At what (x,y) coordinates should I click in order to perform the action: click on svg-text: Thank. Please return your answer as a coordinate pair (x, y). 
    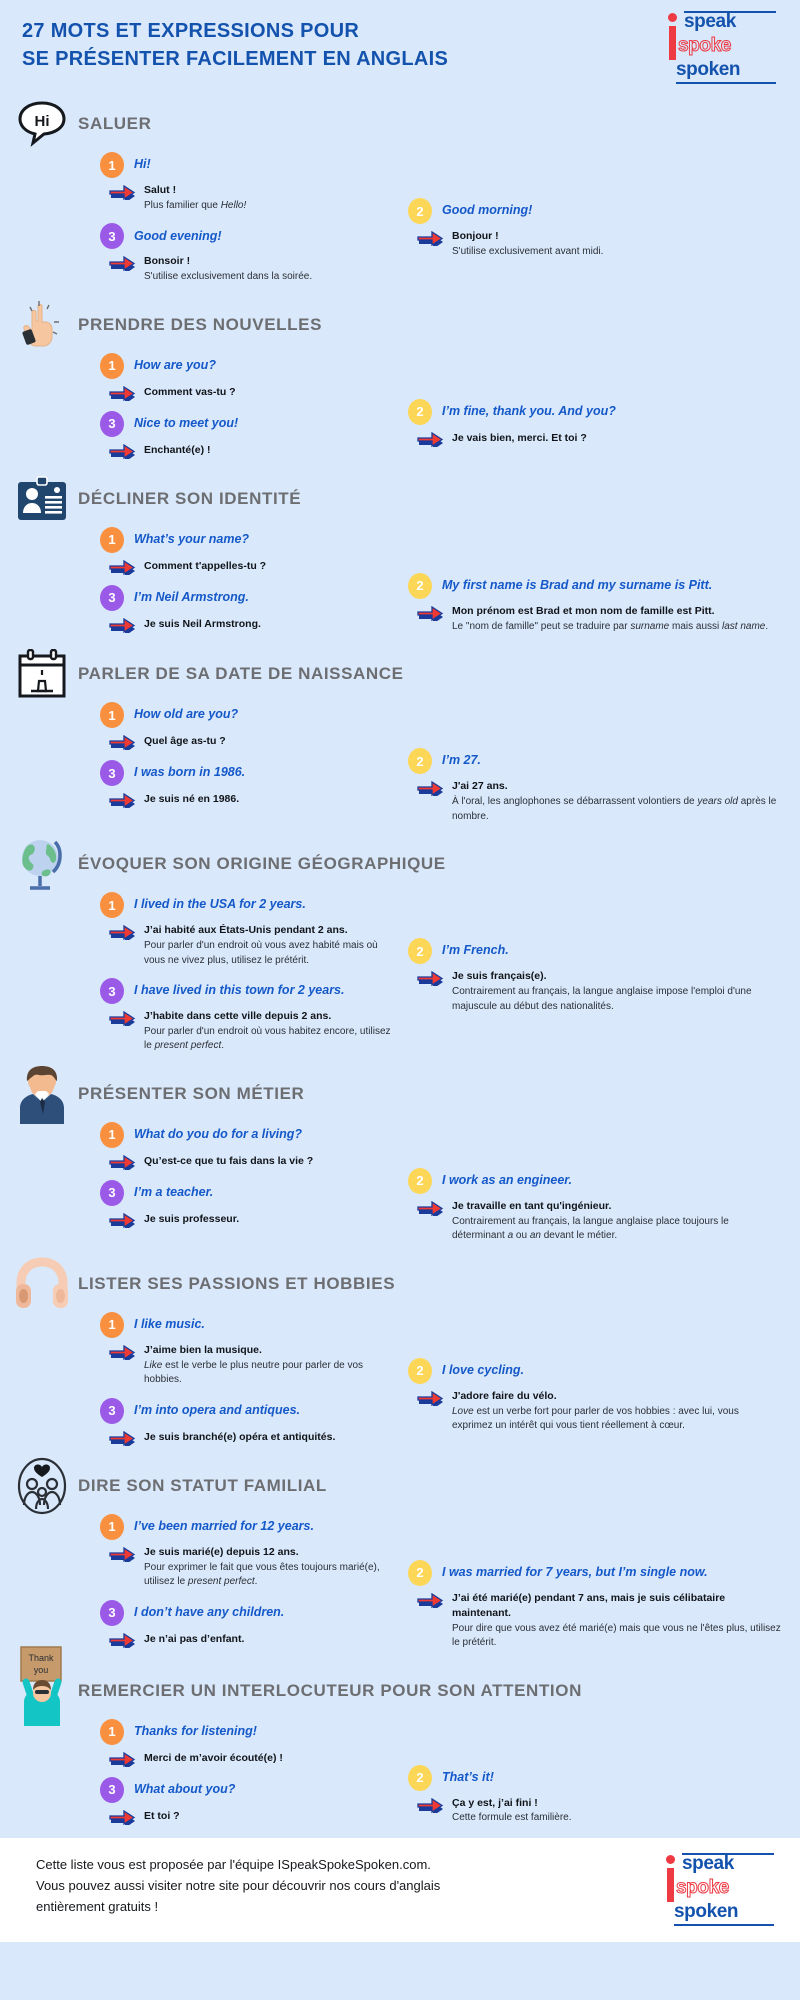
    Looking at the image, I should click on (41, 1658).